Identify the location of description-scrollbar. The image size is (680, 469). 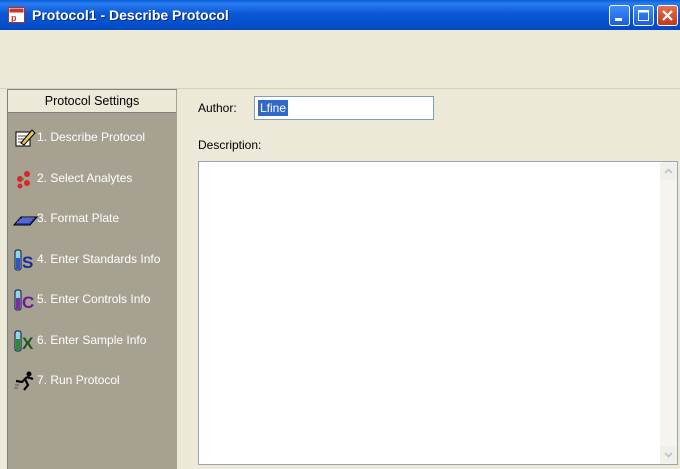
(668, 313).